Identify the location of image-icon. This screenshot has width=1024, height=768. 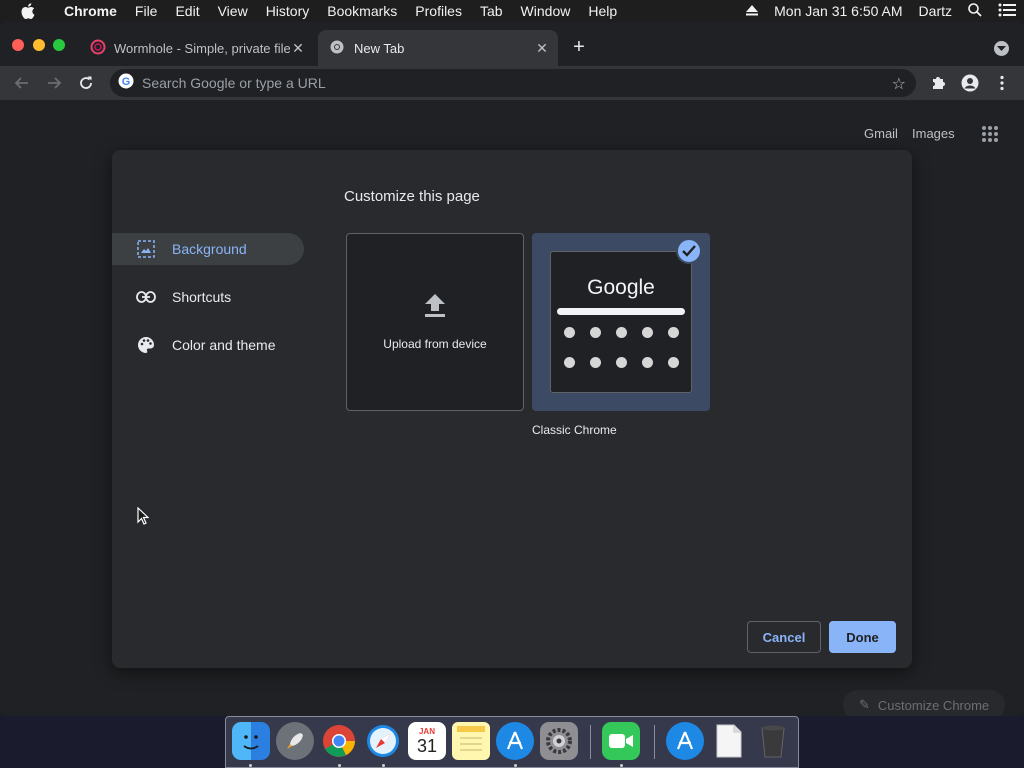
(146, 249).